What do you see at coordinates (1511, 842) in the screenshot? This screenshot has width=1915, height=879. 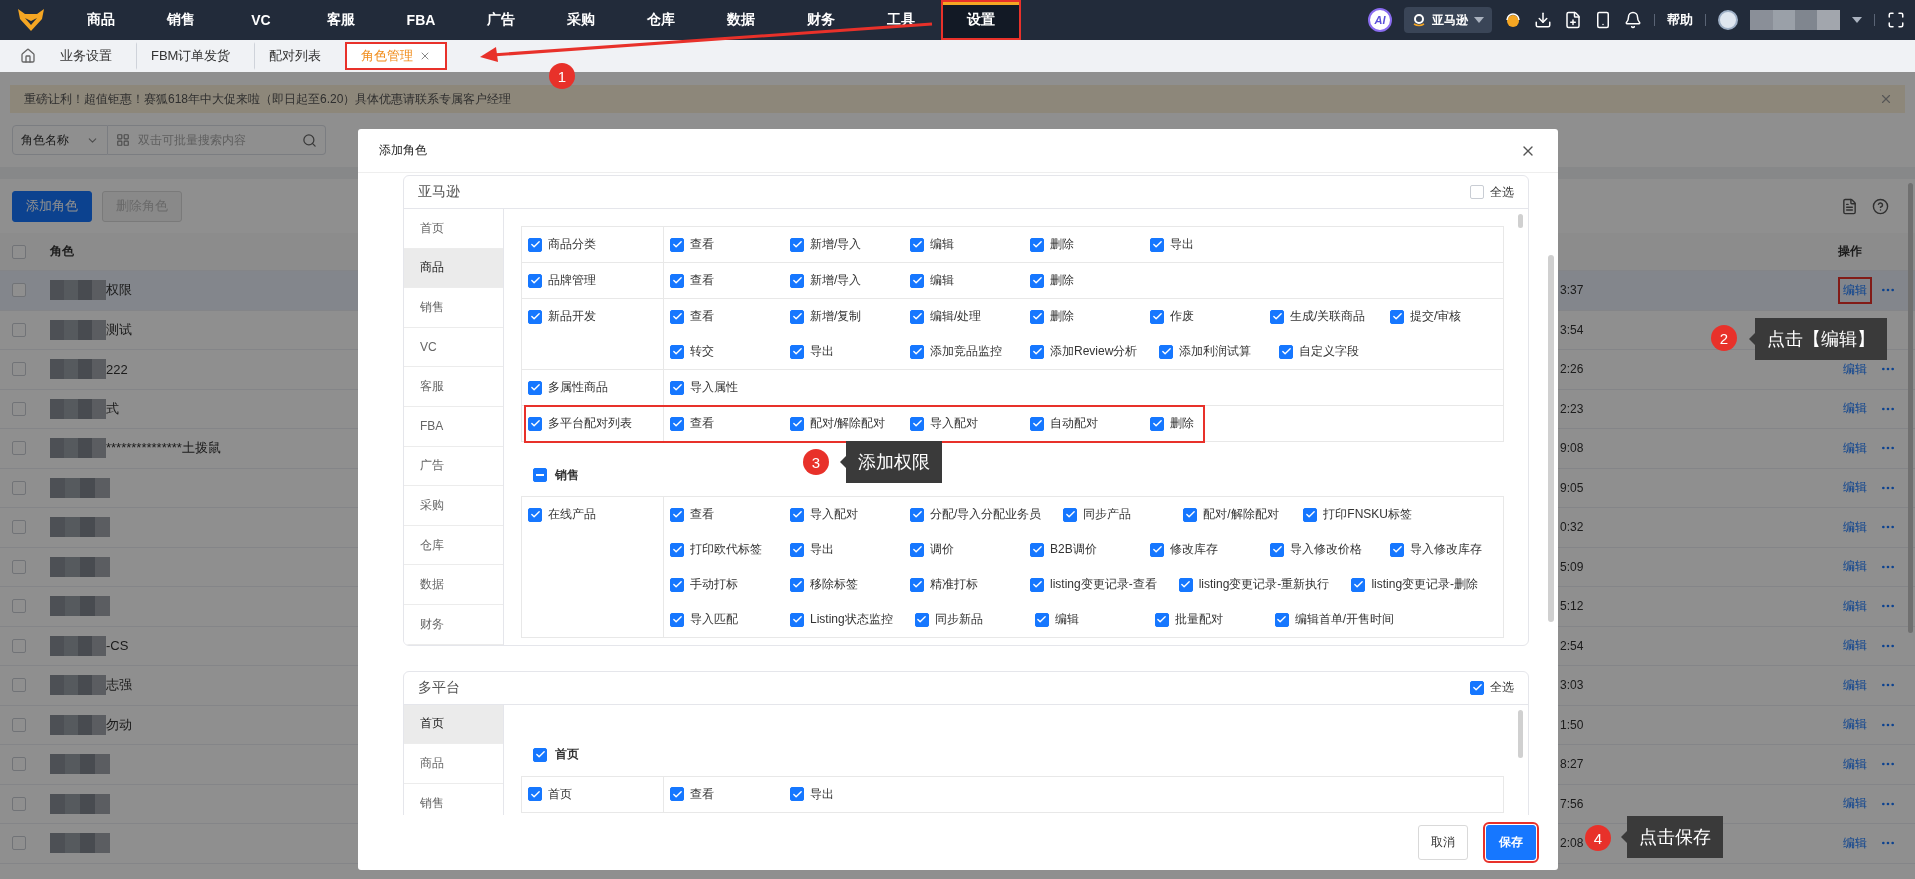 I see `dialog-button: 保存` at bounding box center [1511, 842].